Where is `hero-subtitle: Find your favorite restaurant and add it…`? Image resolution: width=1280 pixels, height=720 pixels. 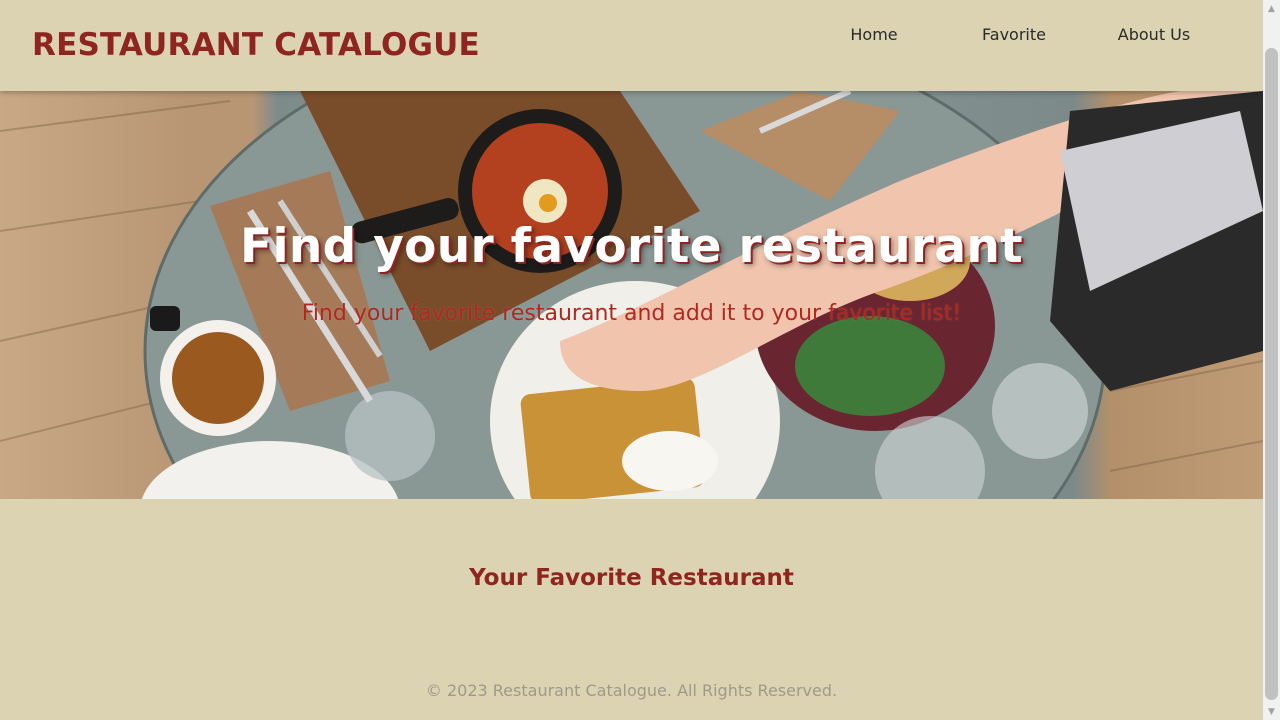
hero-subtitle: Find your favorite restaurant and add it… is located at coordinates (631, 313).